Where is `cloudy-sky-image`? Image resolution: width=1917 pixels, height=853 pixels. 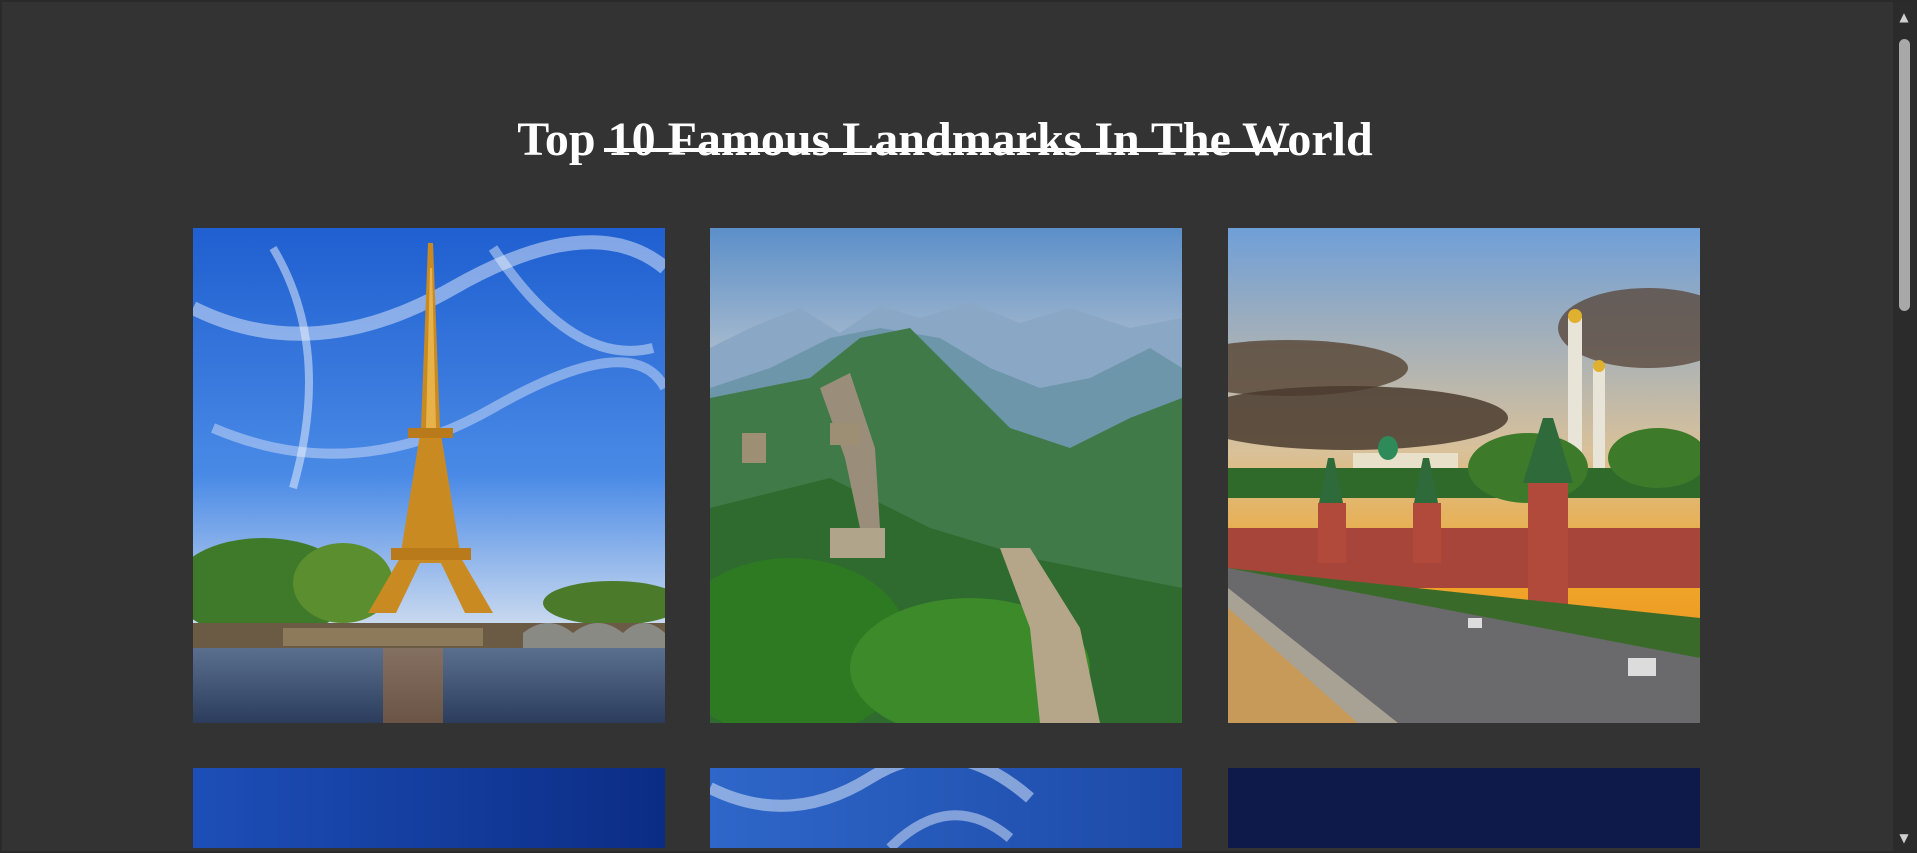
cloudy-sky-image is located at coordinates (946, 808).